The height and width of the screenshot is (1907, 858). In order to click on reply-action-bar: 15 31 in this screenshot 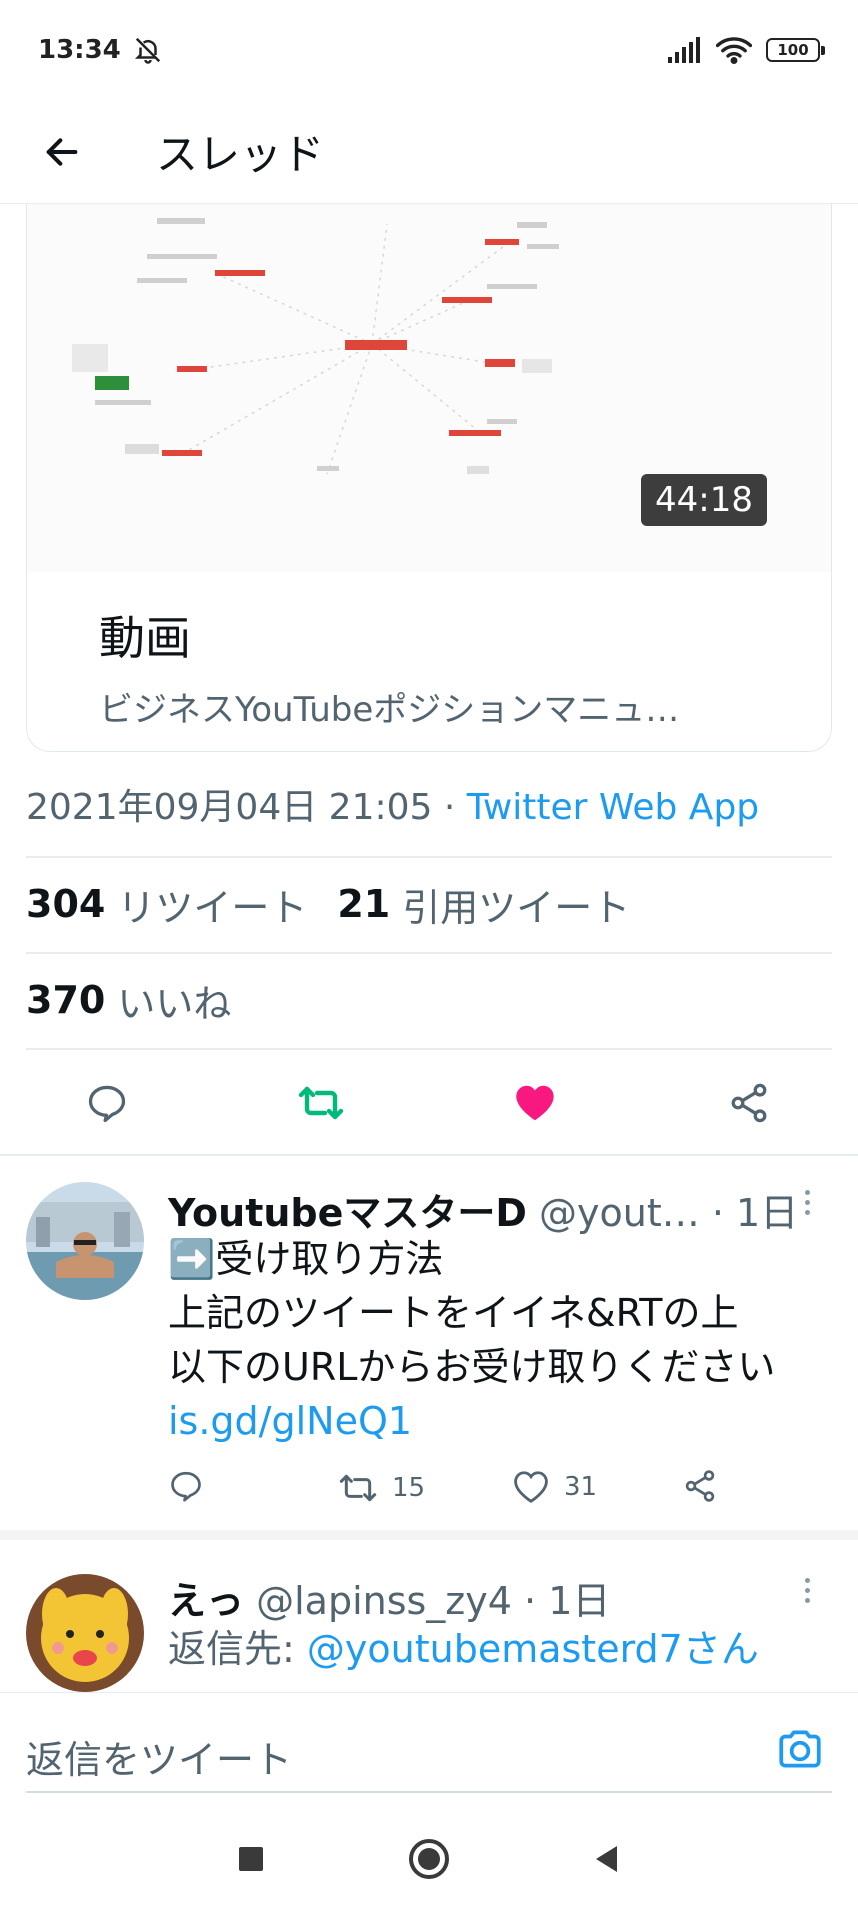, I will do `click(468, 1493)`.